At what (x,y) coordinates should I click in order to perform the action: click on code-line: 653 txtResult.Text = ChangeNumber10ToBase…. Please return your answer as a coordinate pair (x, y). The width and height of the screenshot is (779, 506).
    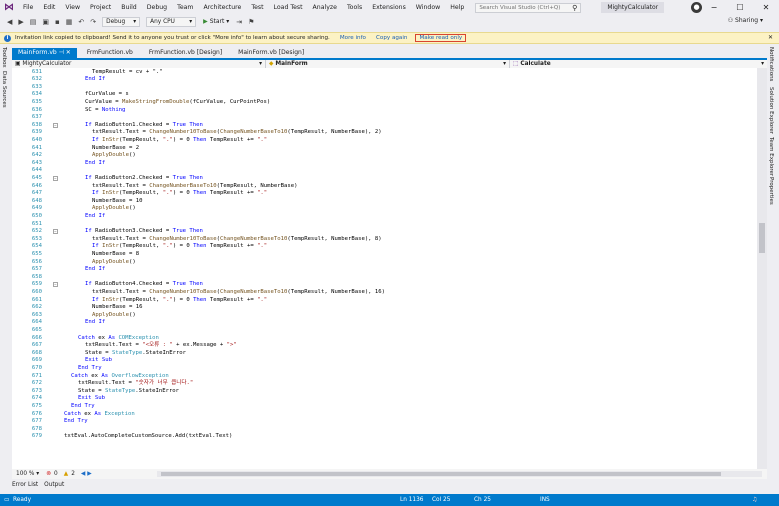
    Looking at the image, I should click on (384, 240).